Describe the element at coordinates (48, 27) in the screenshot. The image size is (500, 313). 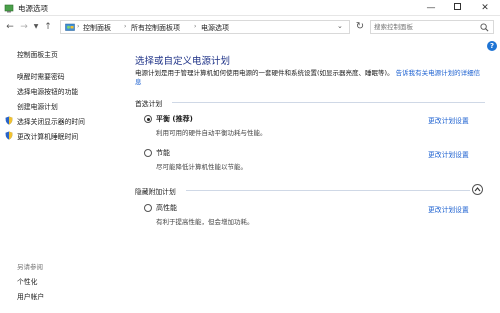
I see `up-button: ↑` at that location.